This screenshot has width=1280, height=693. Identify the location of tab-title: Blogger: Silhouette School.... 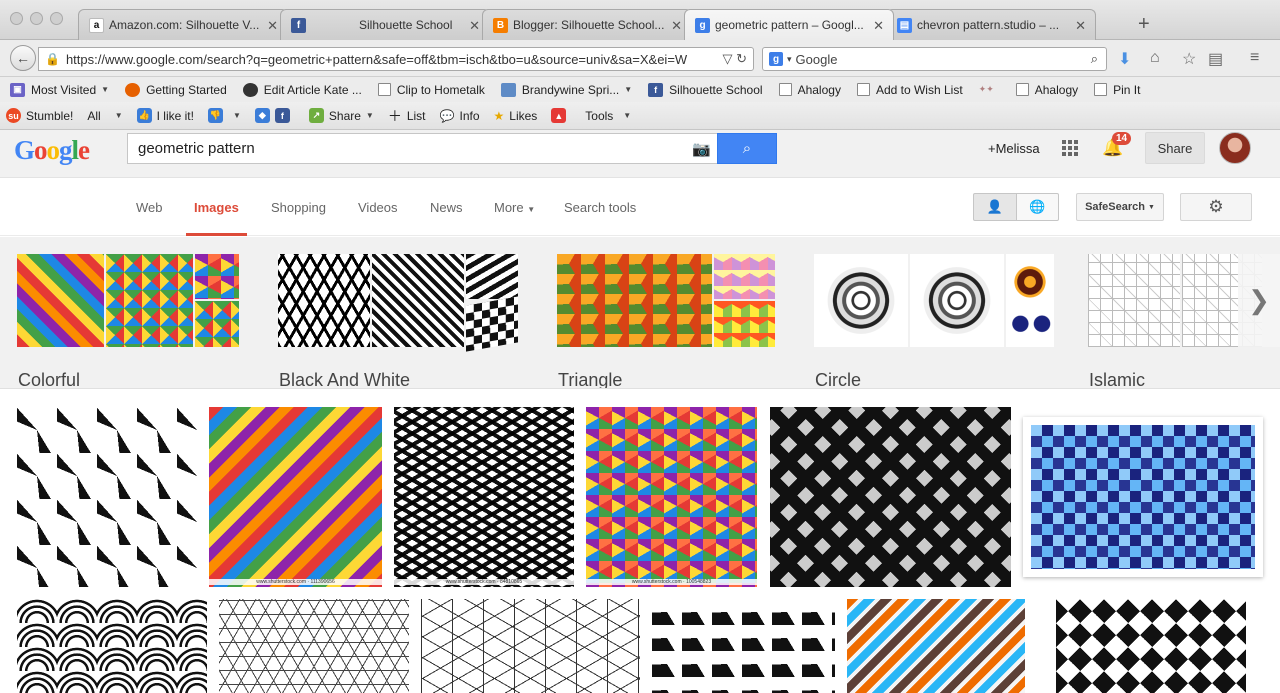
(589, 25).